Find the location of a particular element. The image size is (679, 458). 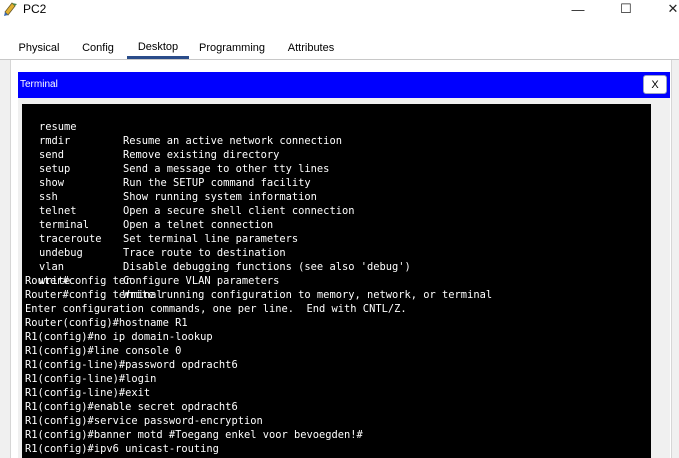

help-row: vlan Configure VLAN parameters is located at coordinates (152, 266).